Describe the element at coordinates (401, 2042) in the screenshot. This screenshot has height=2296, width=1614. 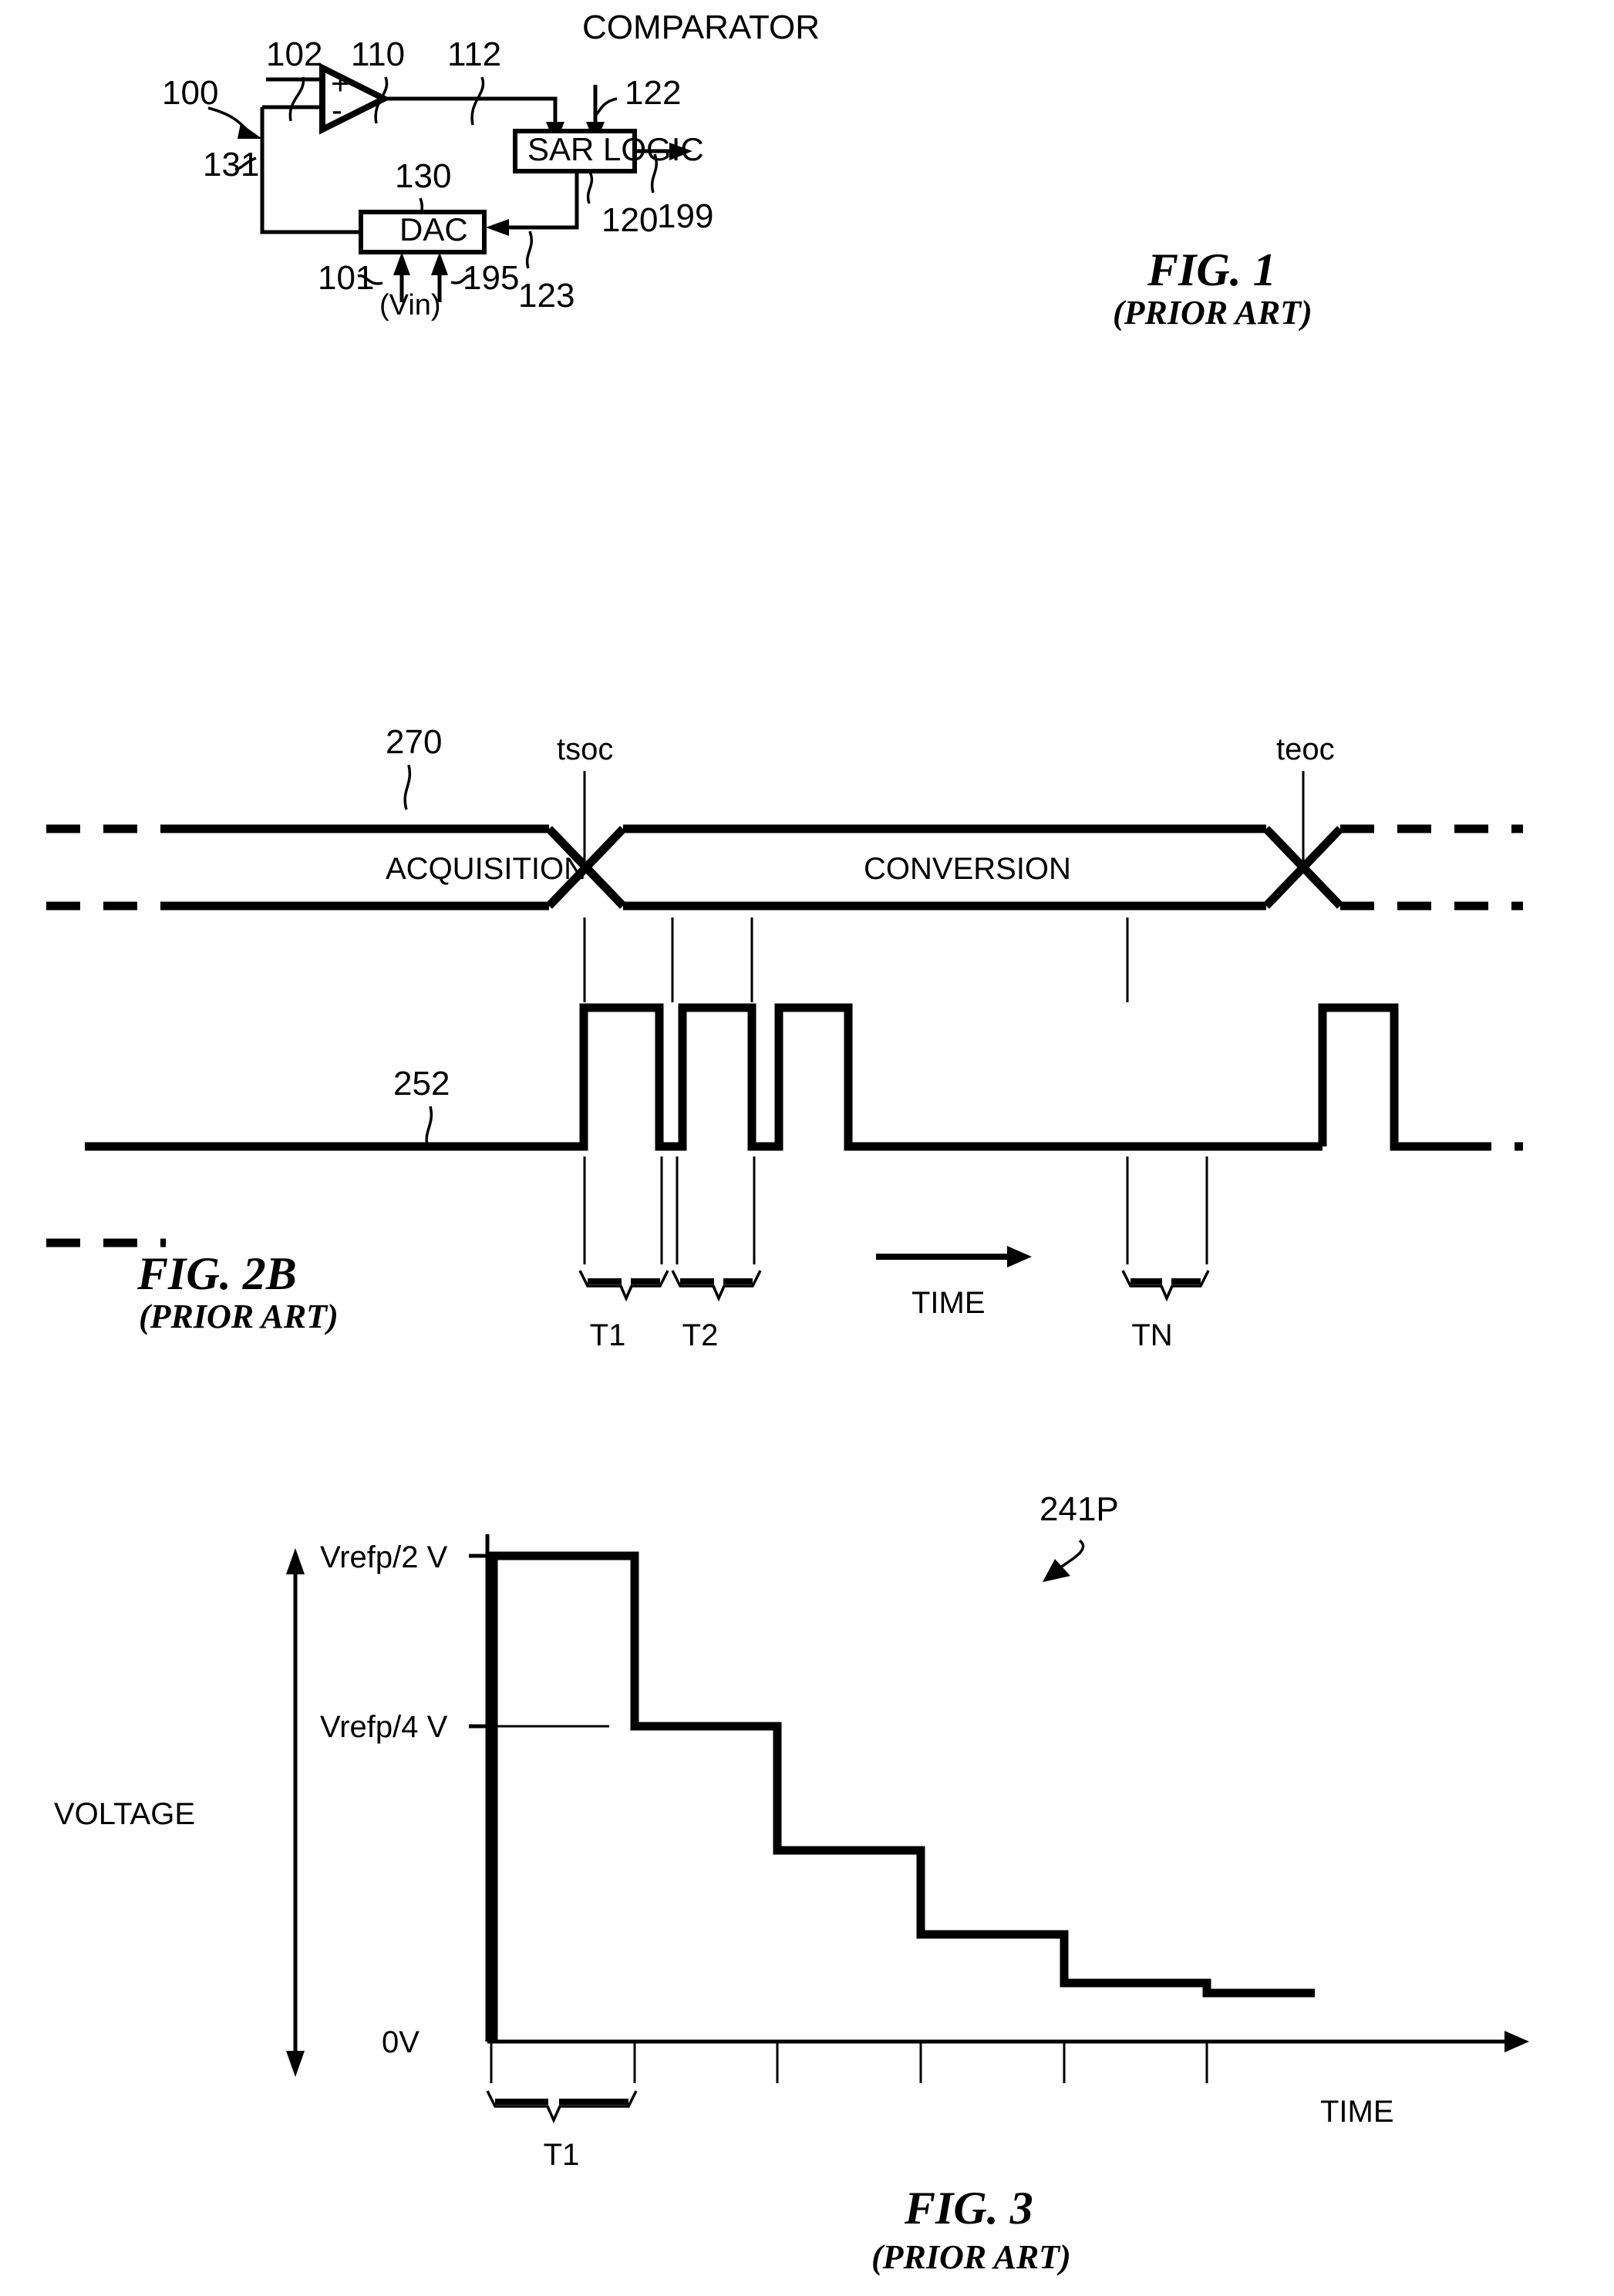
I see `ytick-label-0v: 0V` at that location.